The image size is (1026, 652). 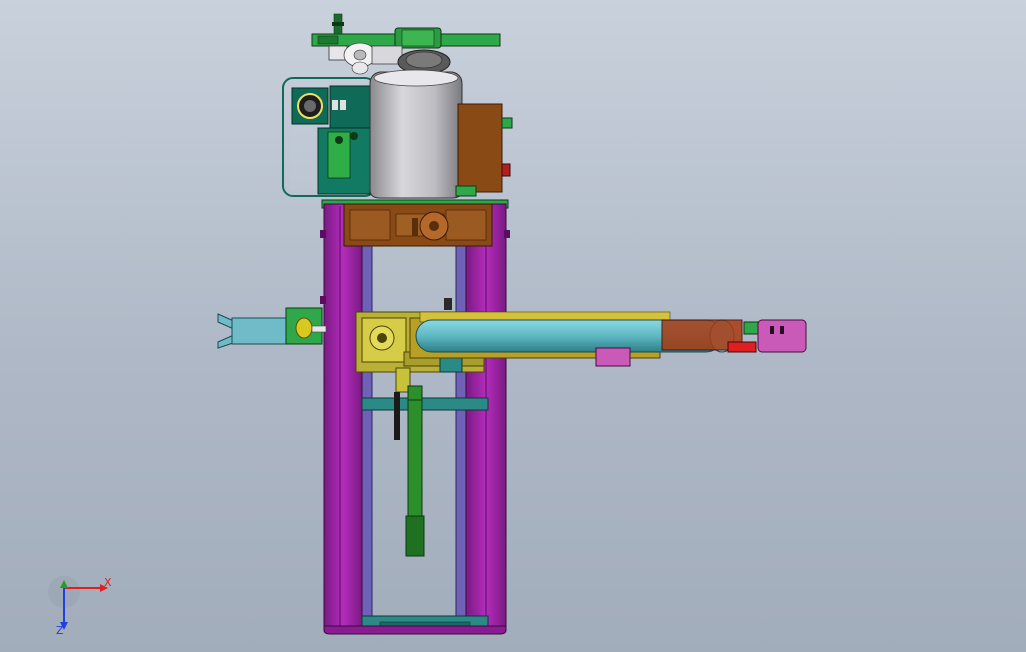 What do you see at coordinates (329, 137) in the screenshot?
I see `gearbox-housing` at bounding box center [329, 137].